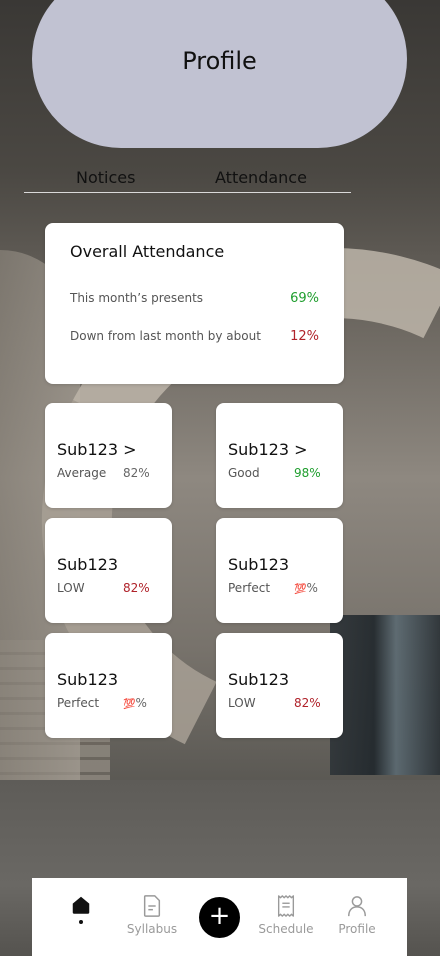 The width and height of the screenshot is (440, 956). I want to click on nav-profile-label: Profile, so click(357, 929).